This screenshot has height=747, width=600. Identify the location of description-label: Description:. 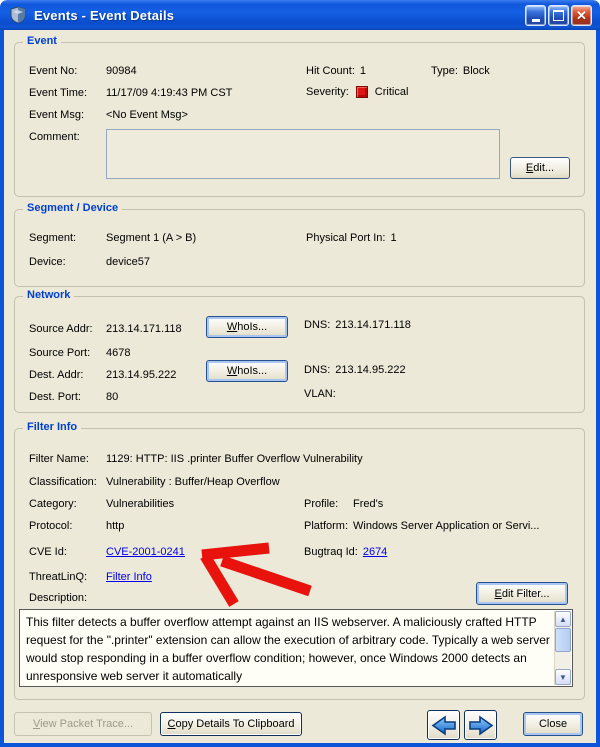
(58, 598).